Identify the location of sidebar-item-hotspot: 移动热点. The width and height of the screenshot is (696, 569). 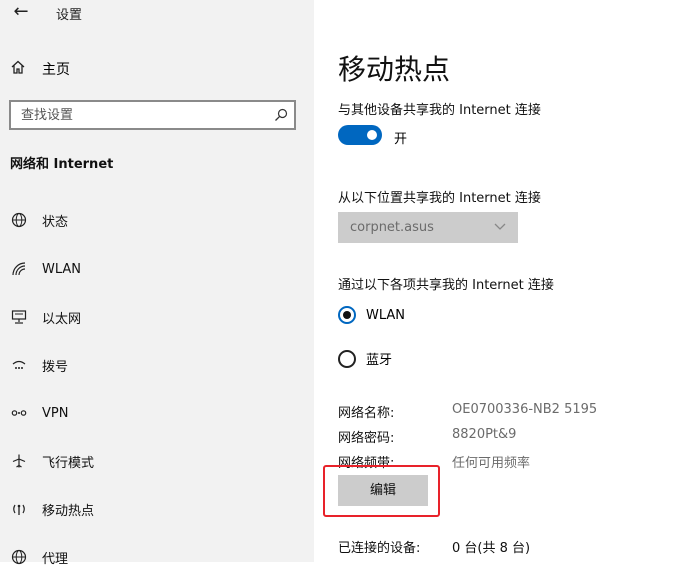
(52, 509).